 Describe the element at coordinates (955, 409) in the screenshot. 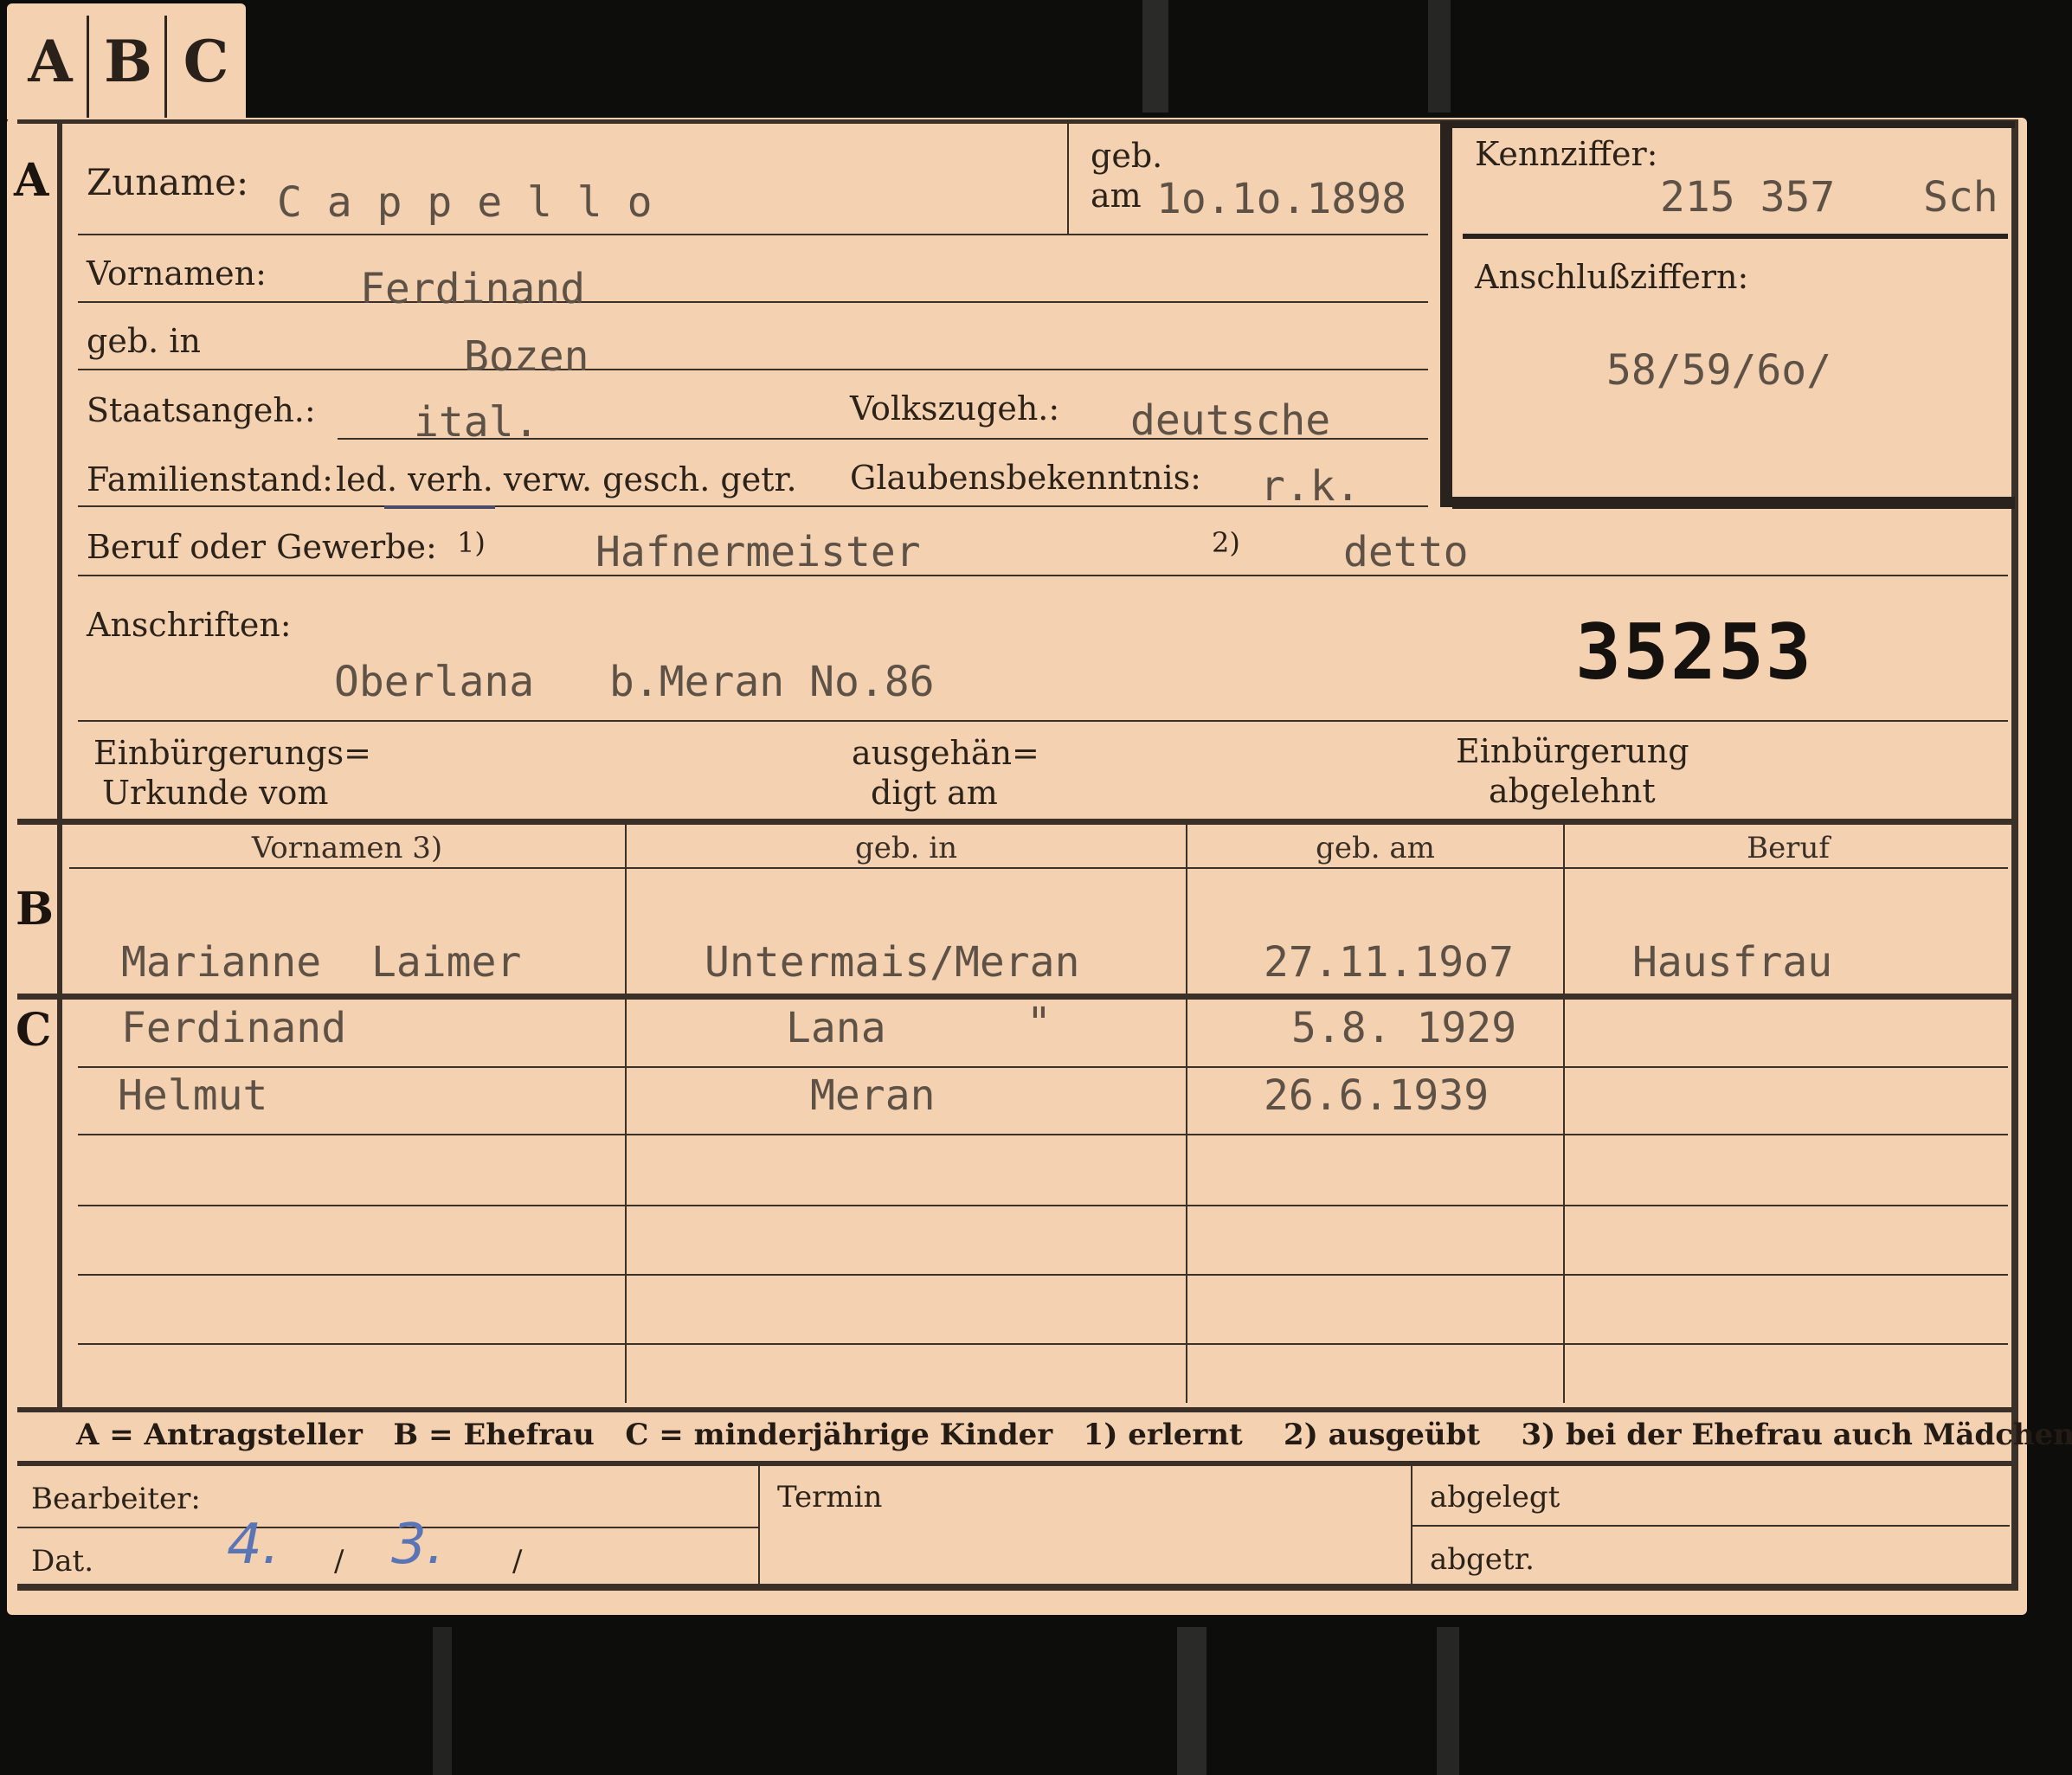

I see `ethnicity-label: Volkszugeh.:` at that location.